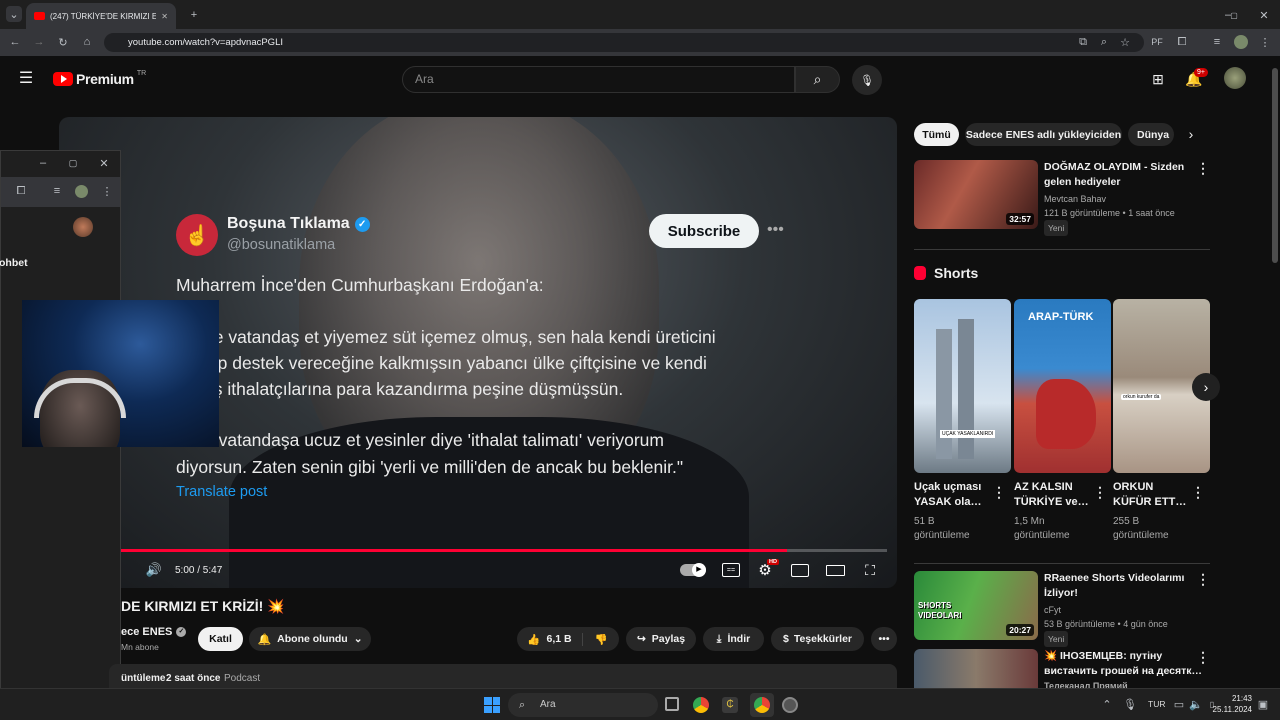  Describe the element at coordinates (870, 570) in the screenshot. I see `fullscreen-icon: ⛶` at that location.